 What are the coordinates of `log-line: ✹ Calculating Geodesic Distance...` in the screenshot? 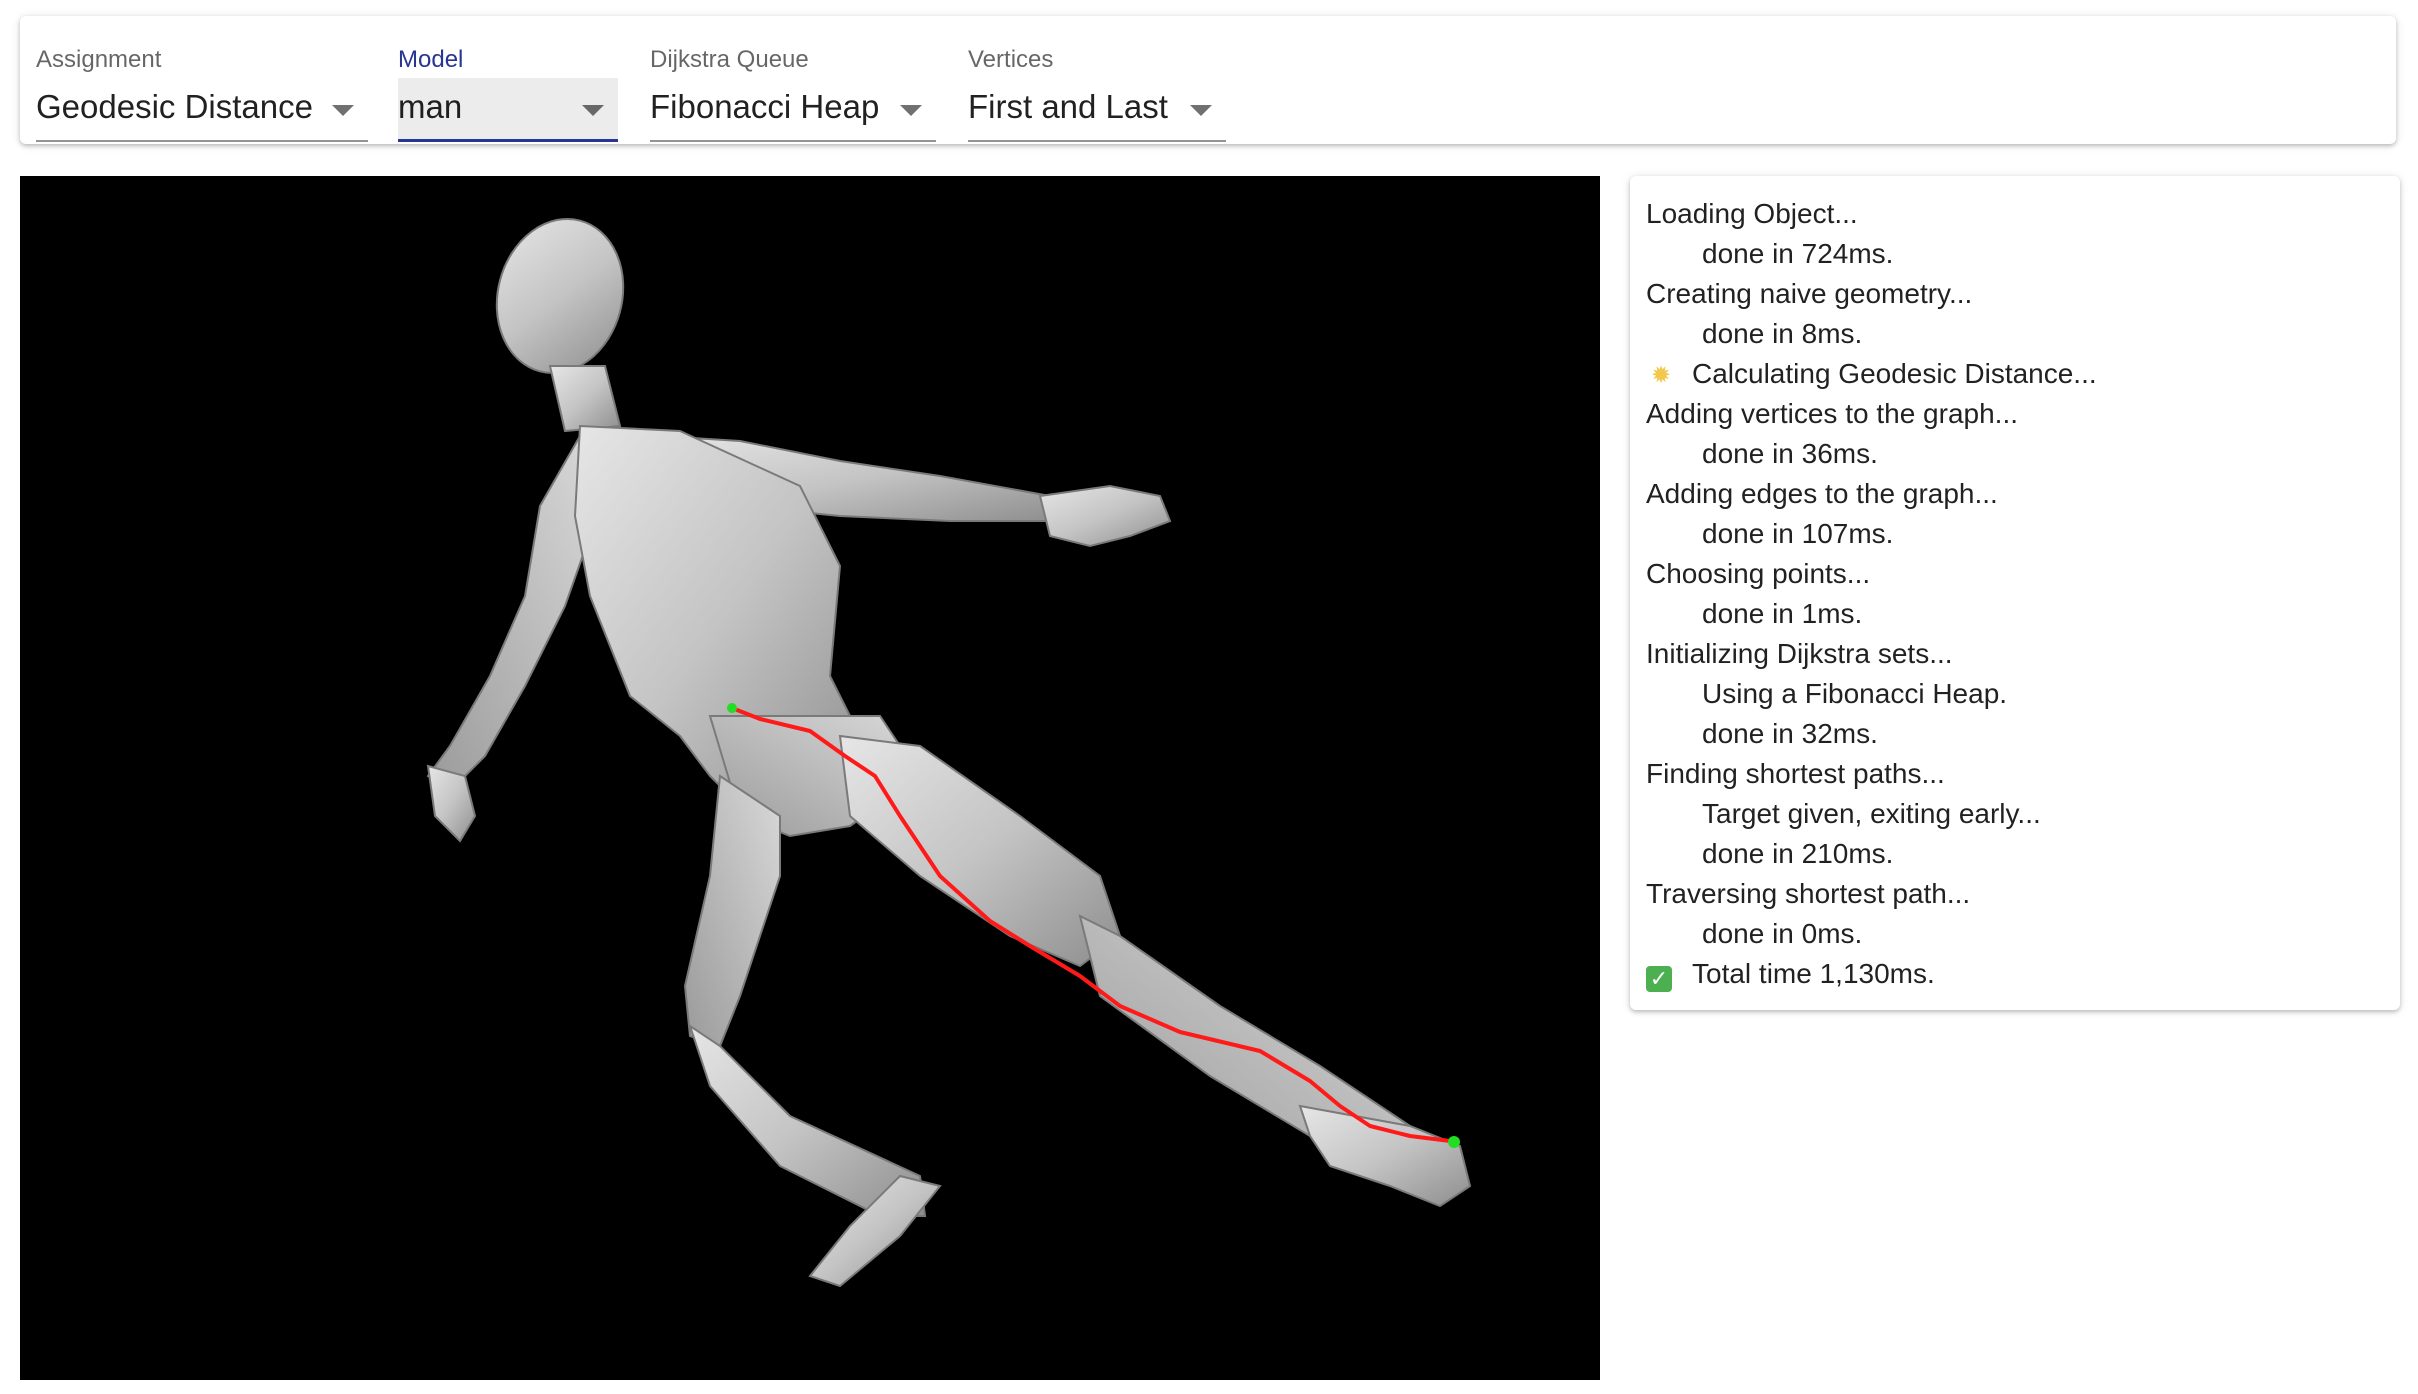 It's located at (1871, 374).